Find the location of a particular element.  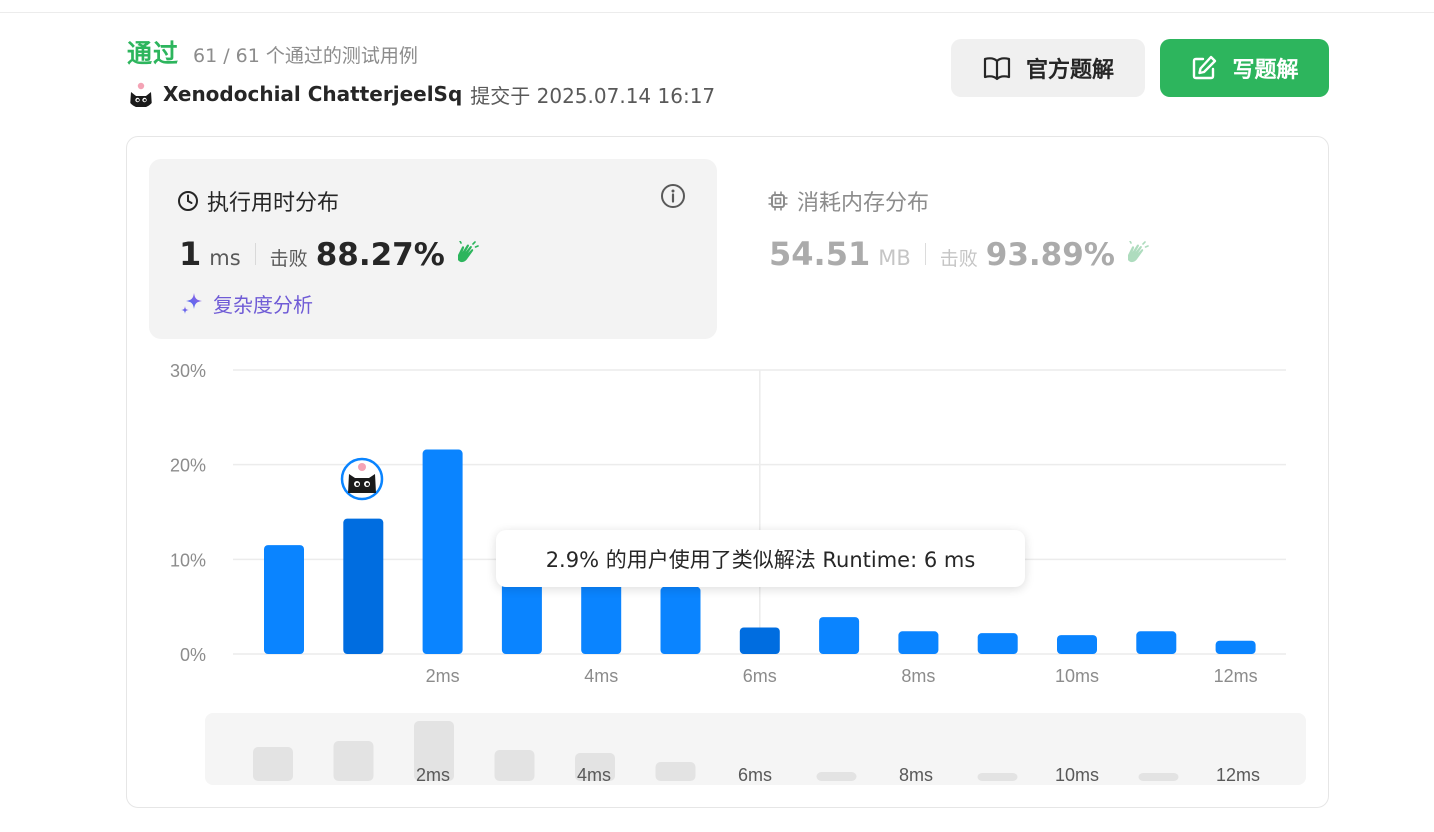

x-tick-label: 4ms is located at coordinates (601, 676).